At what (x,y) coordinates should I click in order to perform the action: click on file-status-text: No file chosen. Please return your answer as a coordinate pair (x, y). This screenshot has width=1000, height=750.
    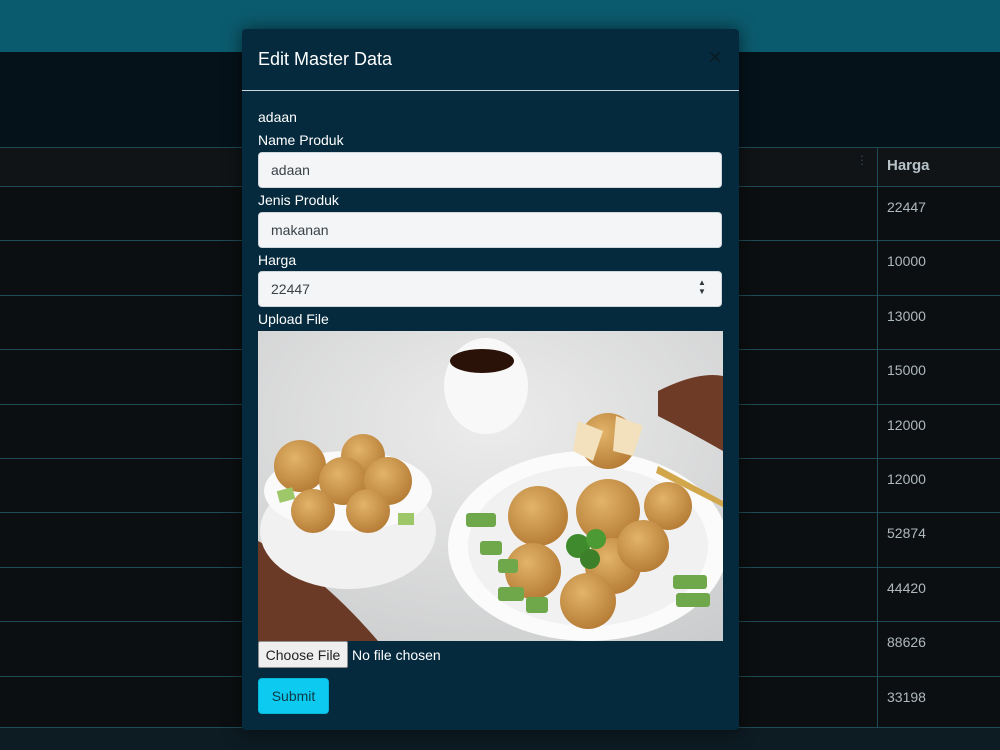
    Looking at the image, I should click on (396, 655).